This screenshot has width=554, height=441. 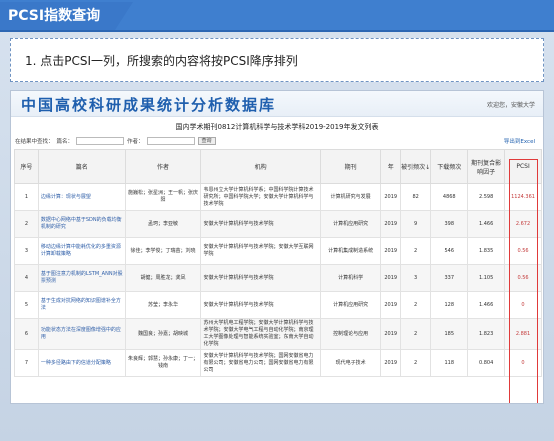 I want to click on instruction-box: 1. 点击PCSI一列，所搜索的内容将按PCSI降序排列, so click(x=277, y=60).